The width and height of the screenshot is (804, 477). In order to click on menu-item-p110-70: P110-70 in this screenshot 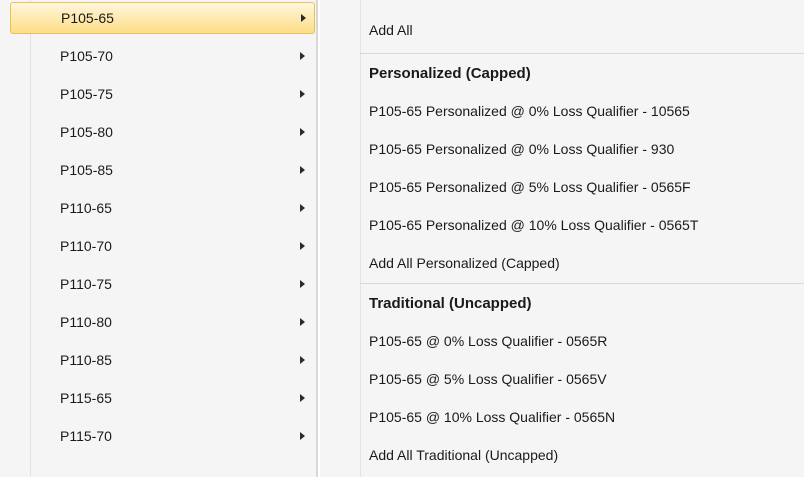, I will do `click(162, 246)`.